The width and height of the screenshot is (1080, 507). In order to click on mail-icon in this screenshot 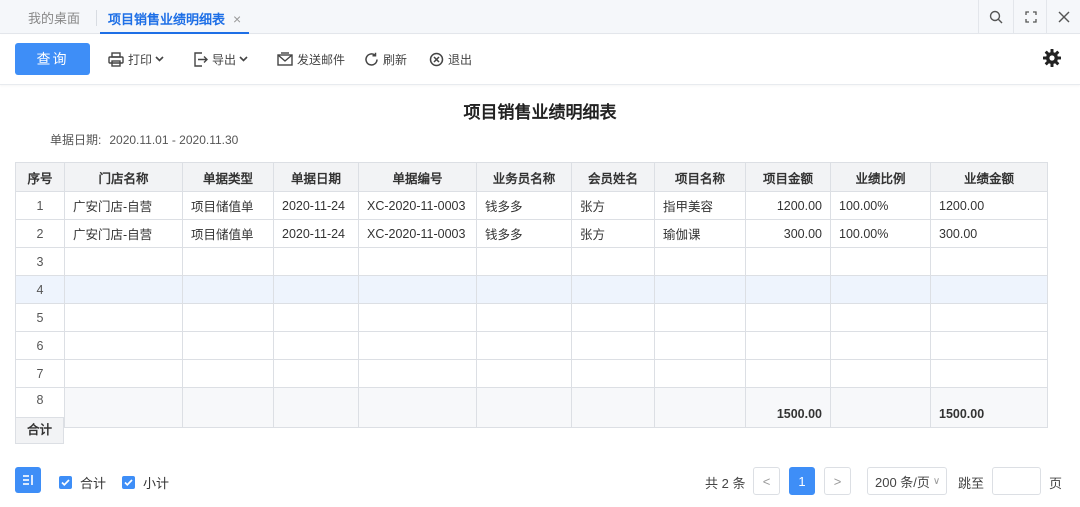, I will do `click(285, 58)`.